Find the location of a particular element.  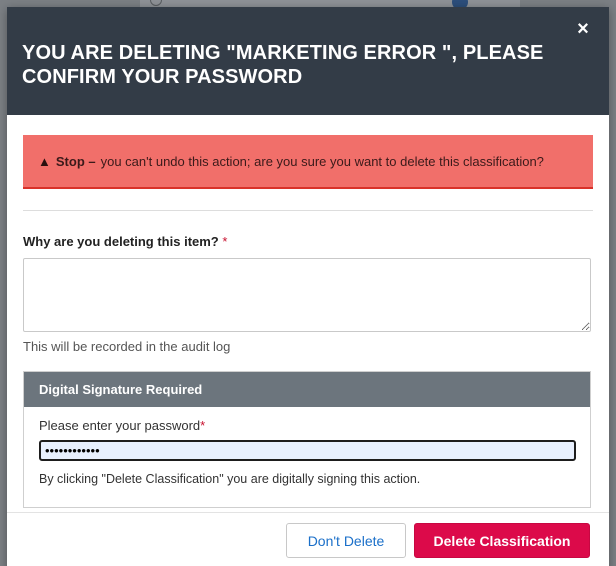

signature-header: Digital Signature Required is located at coordinates (307, 389).